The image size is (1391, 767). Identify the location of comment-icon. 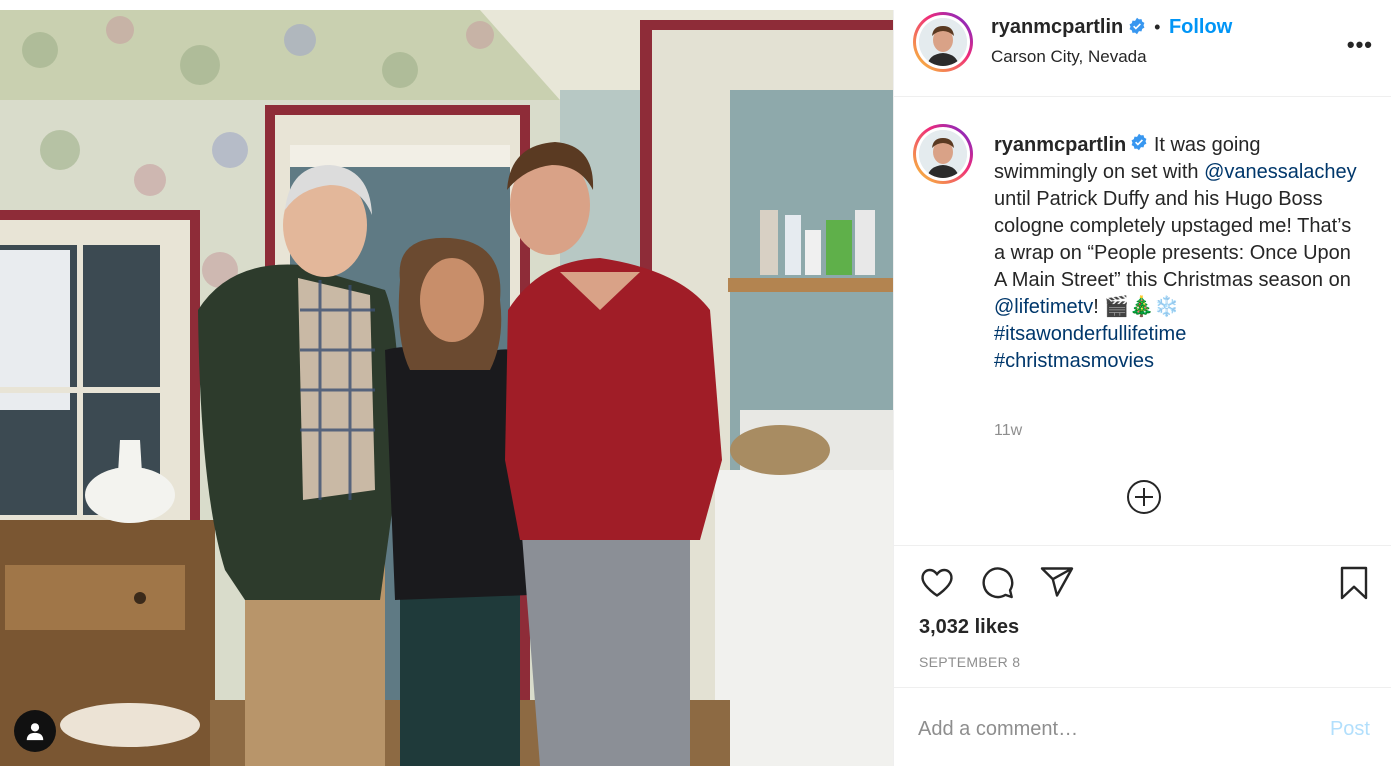
(998, 583).